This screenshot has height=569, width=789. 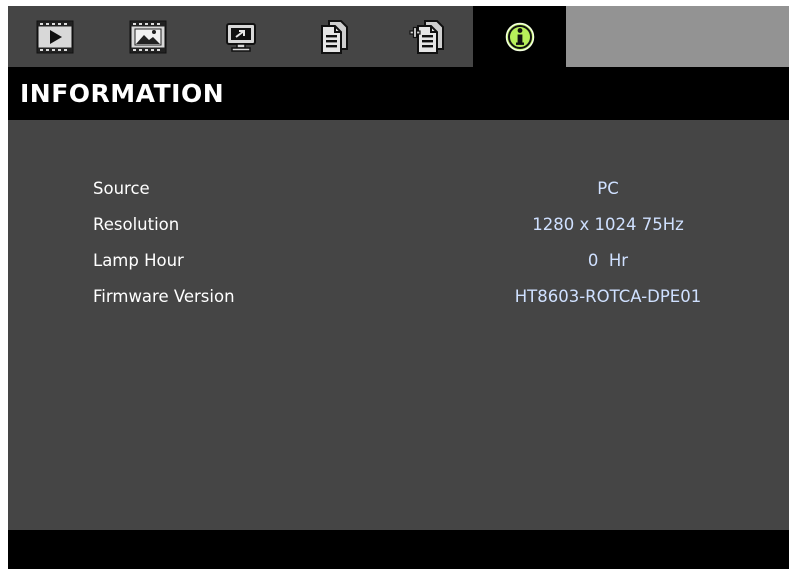 What do you see at coordinates (398, 189) in the screenshot?
I see `info-row-source: Source PC` at bounding box center [398, 189].